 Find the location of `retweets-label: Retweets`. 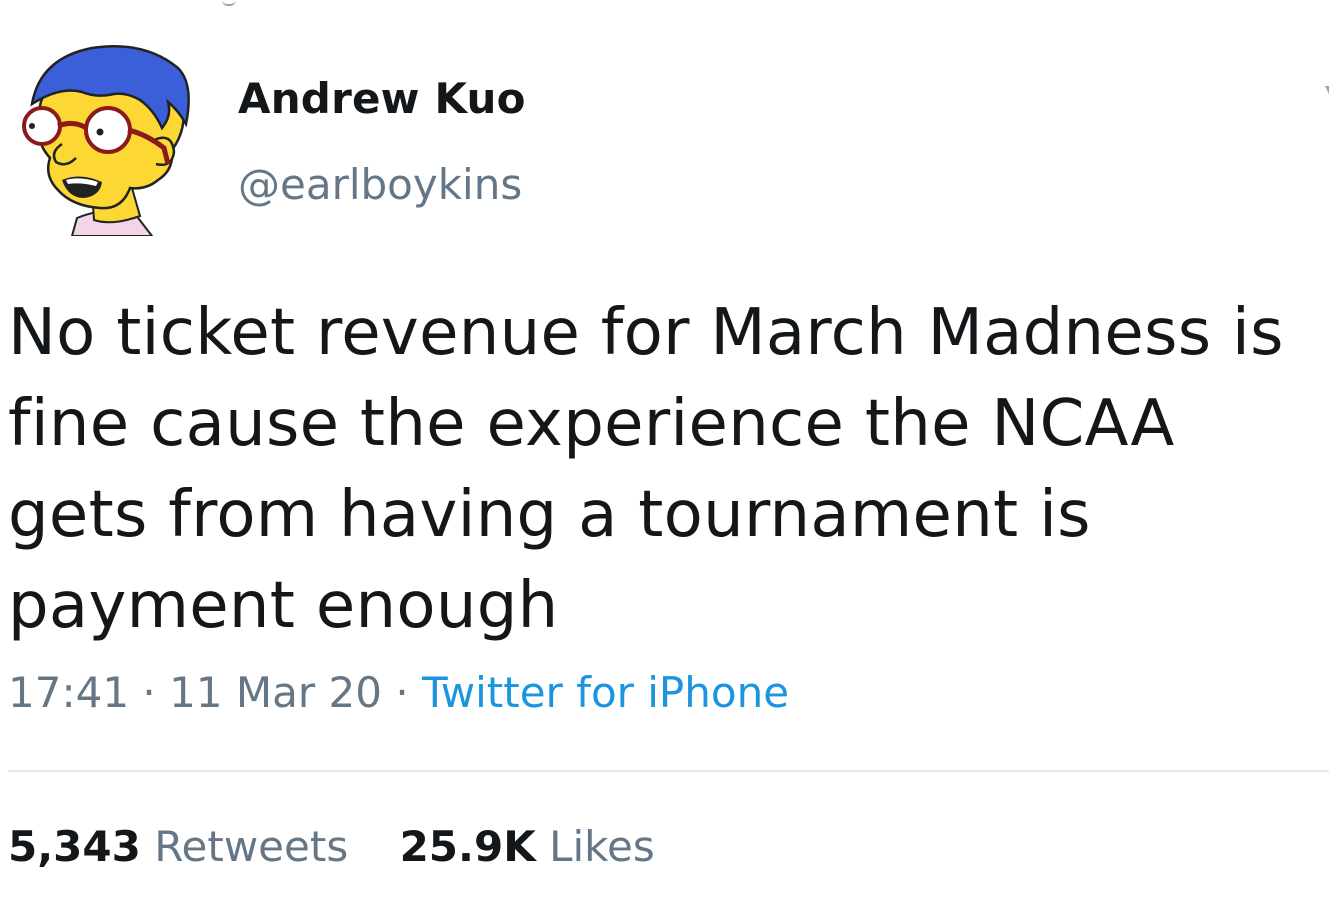

retweets-label: Retweets is located at coordinates (251, 846).